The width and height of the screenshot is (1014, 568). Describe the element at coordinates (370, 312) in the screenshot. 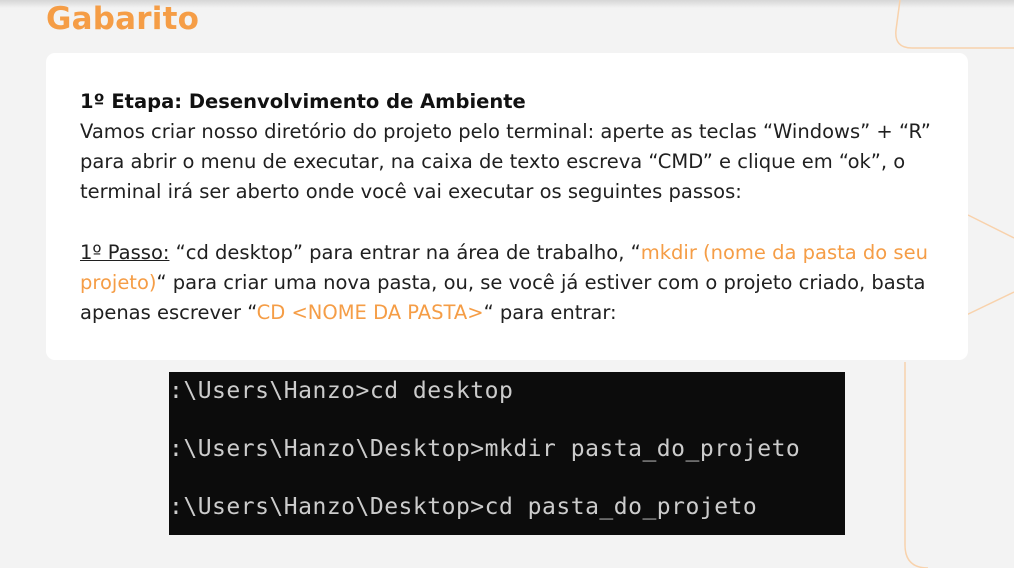

I see `step-highlight-cd: CD <NOME DA PASTA>` at that location.